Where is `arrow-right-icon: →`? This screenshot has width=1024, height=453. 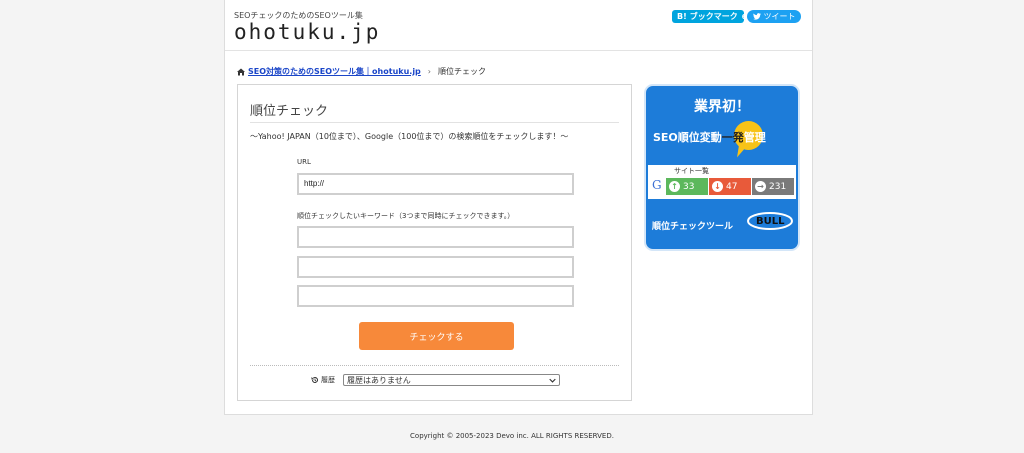
arrow-right-icon: → is located at coordinates (760, 186).